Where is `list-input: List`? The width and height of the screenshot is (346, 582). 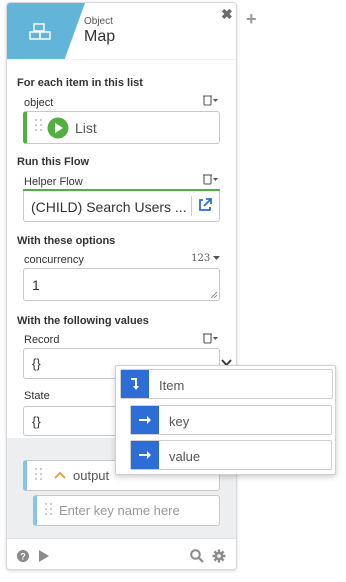
list-input: List is located at coordinates (121, 127).